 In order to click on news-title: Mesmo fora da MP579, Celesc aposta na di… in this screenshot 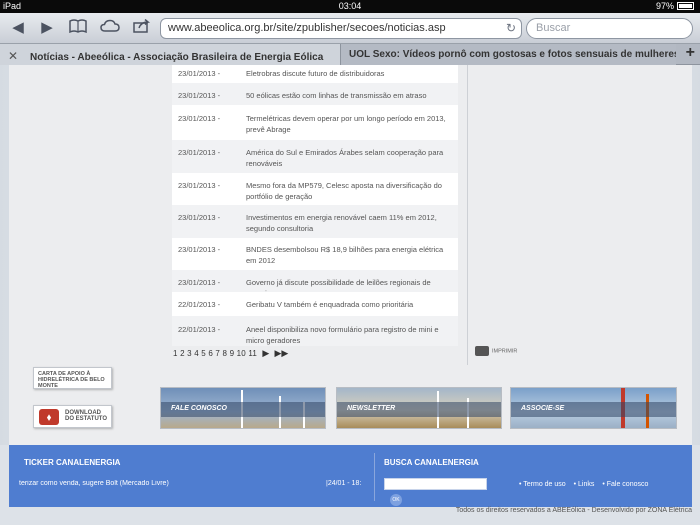, I will do `click(347, 191)`.